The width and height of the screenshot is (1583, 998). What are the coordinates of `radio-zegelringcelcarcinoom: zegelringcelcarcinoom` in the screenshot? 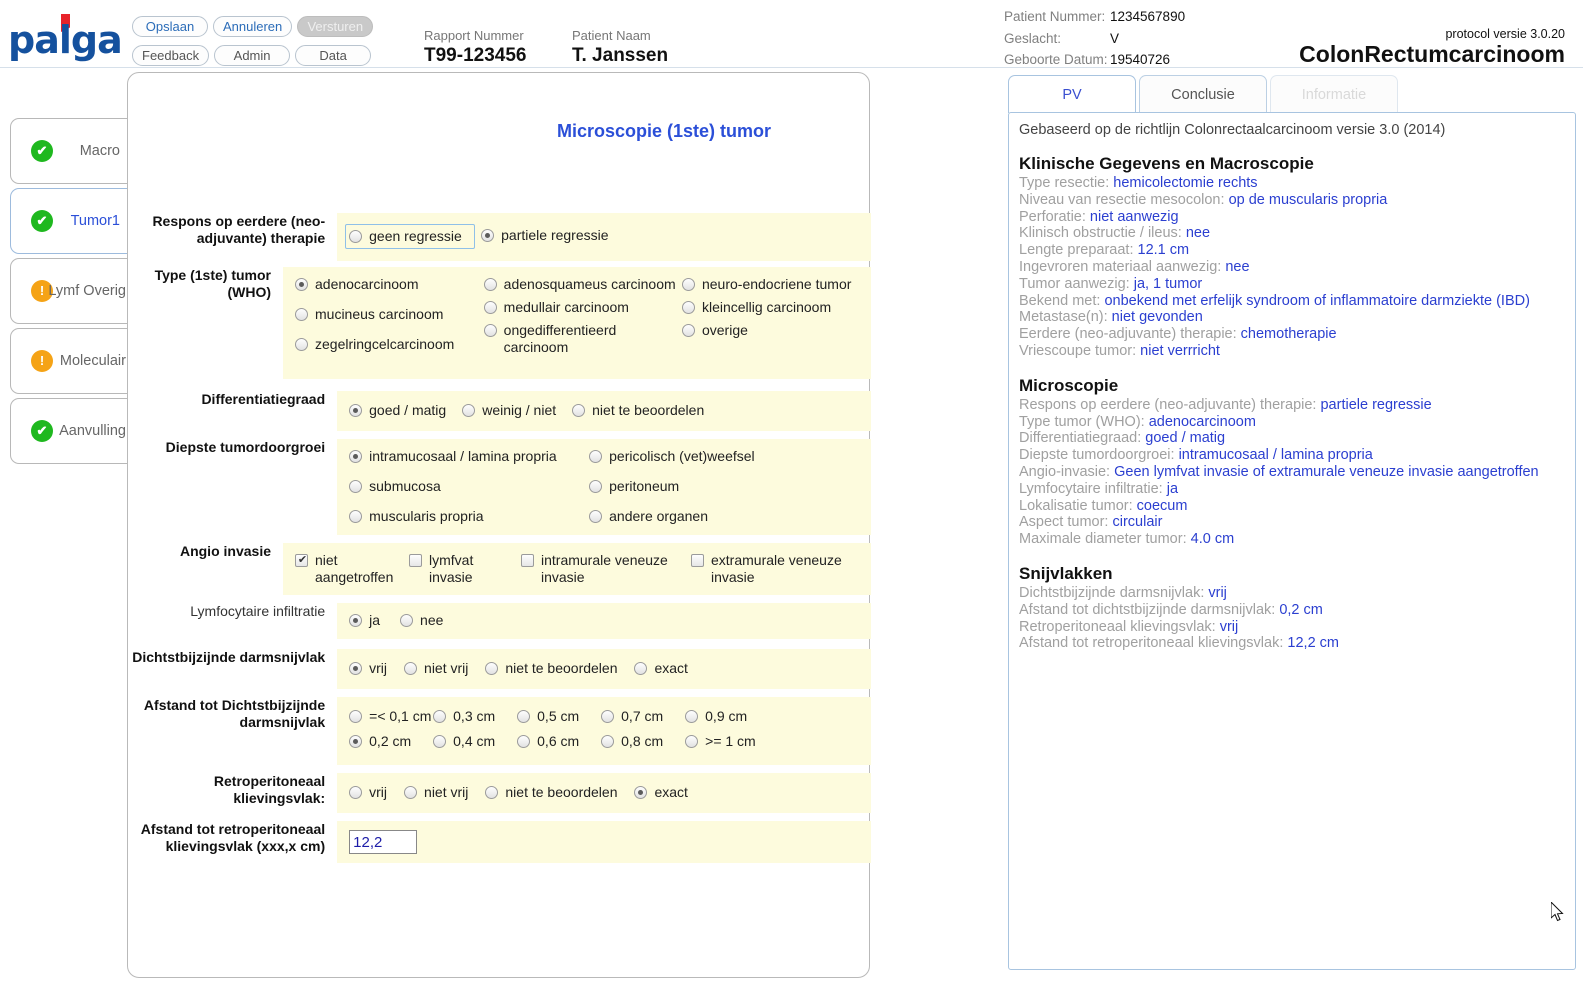 It's located at (389, 344).